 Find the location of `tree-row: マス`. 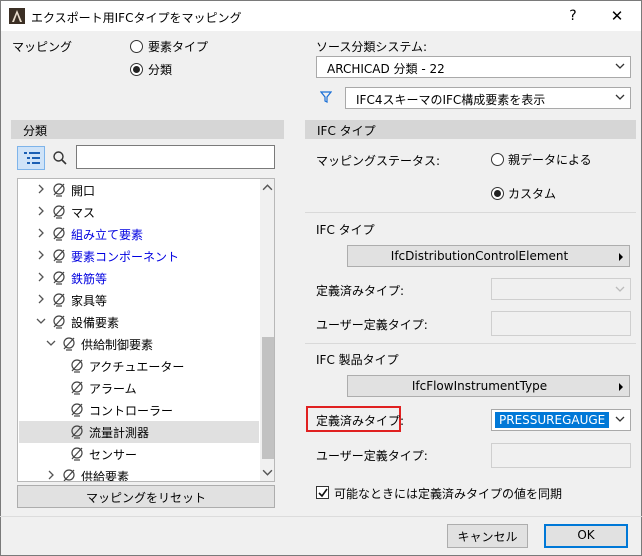

tree-row: マス is located at coordinates (139, 212).